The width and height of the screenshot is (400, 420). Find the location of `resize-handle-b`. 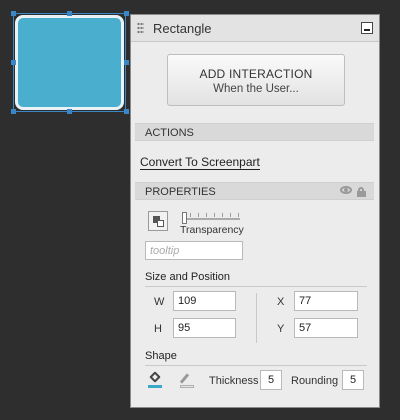

resize-handle-b is located at coordinates (69, 111).